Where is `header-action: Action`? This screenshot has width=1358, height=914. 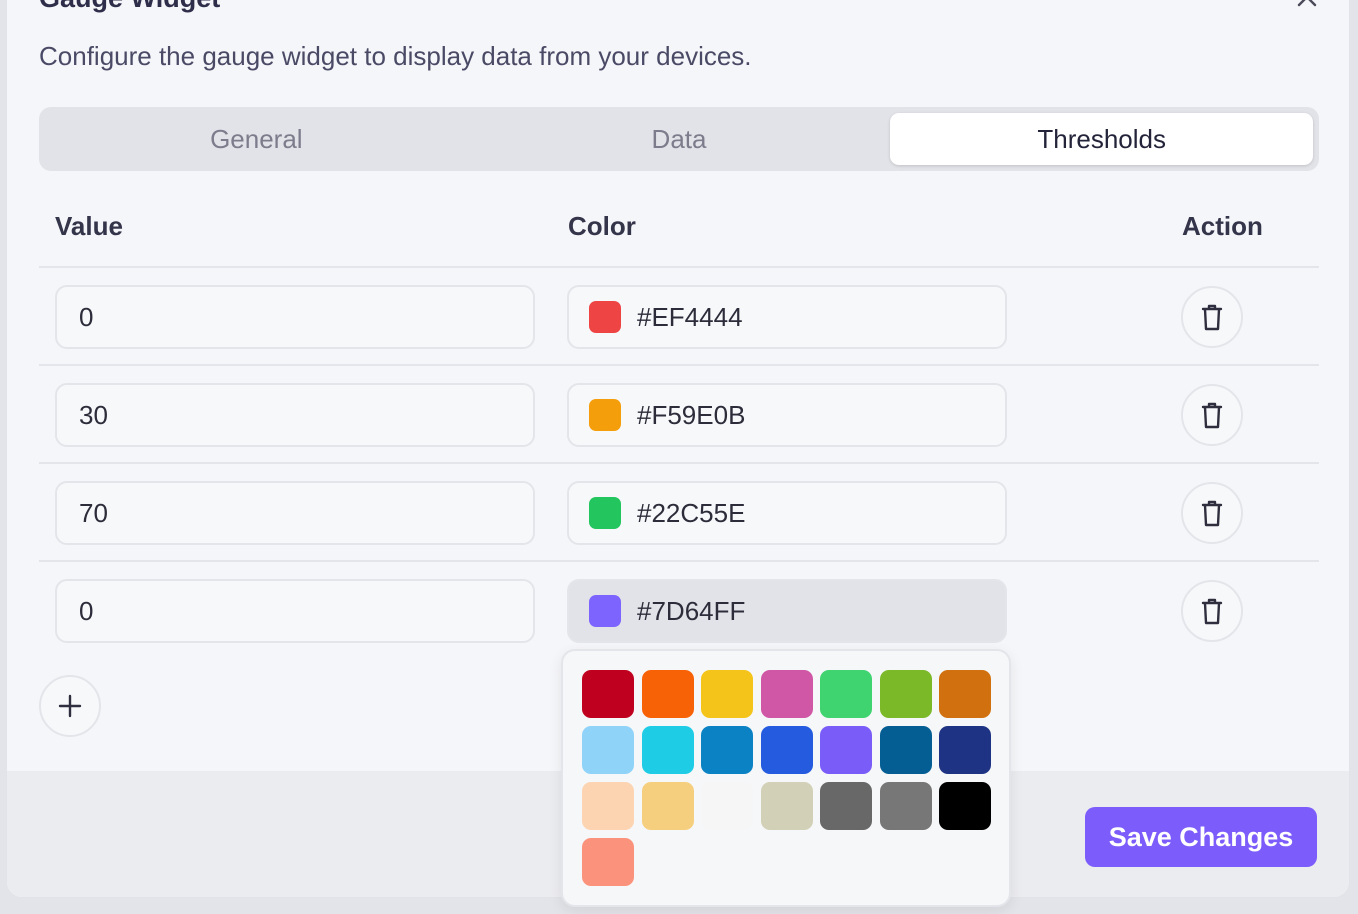
header-action: Action is located at coordinates (1222, 226).